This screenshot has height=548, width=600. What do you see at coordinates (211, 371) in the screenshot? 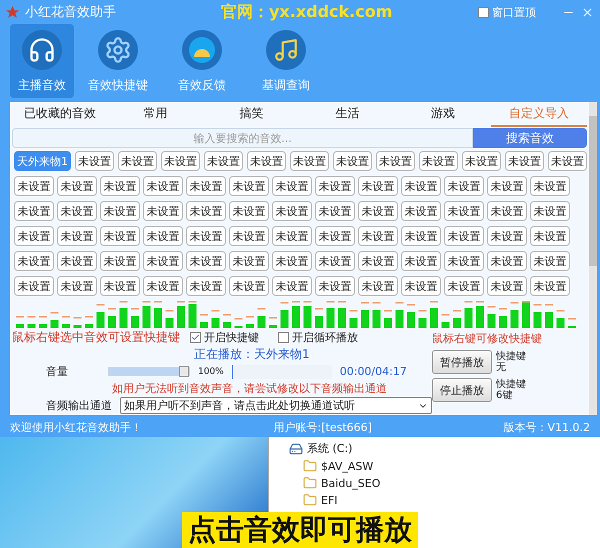
I see `volume-reading: 100%` at bounding box center [211, 371].